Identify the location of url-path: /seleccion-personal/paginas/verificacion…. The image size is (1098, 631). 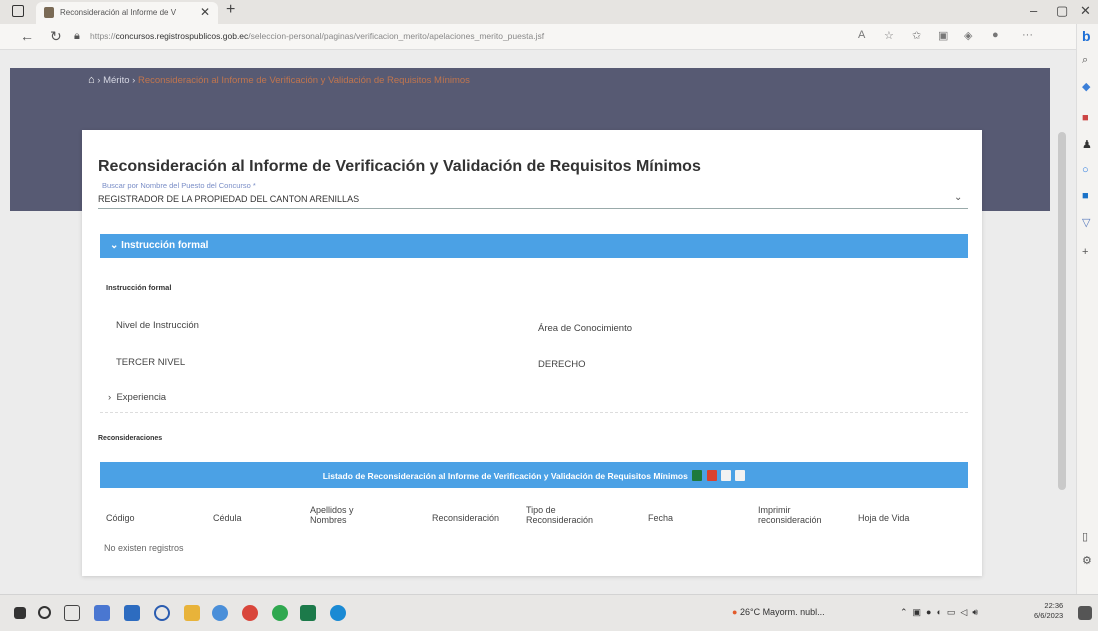
(396, 36).